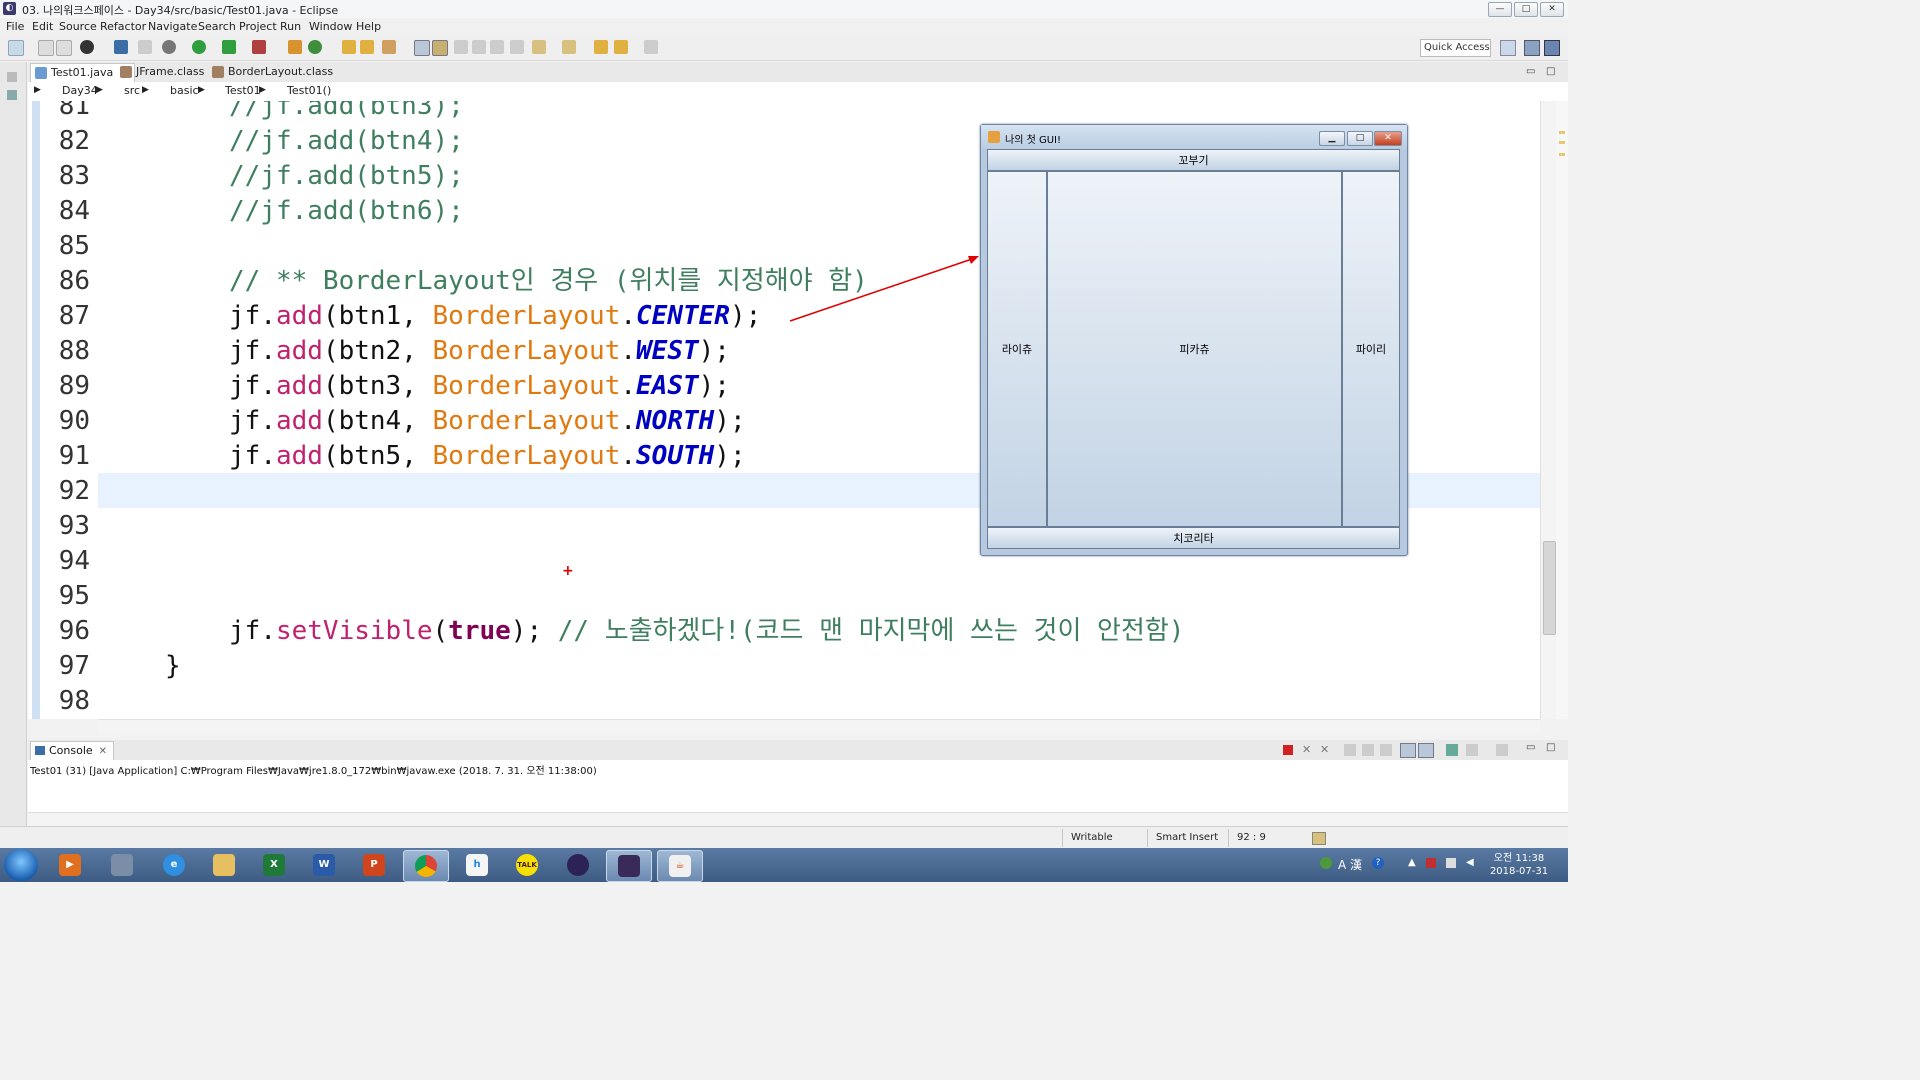 This screenshot has height=1080, width=1920. What do you see at coordinates (1426, 750) in the screenshot?
I see `show-stderr-icon` at bounding box center [1426, 750].